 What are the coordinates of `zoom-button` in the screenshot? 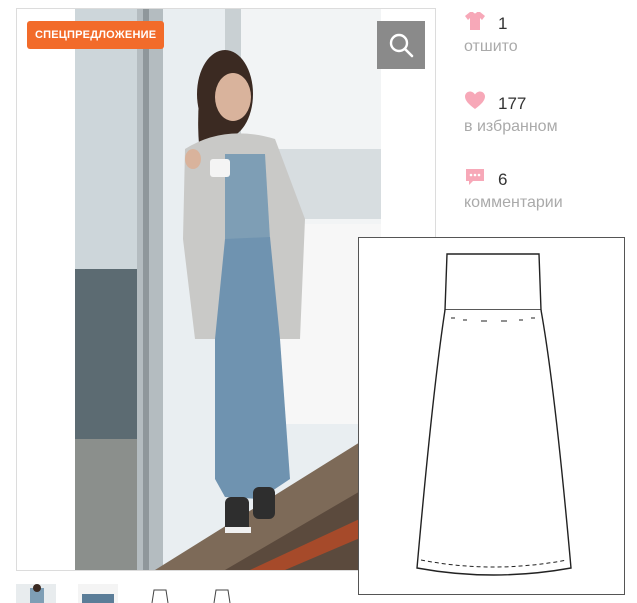 It's located at (401, 45).